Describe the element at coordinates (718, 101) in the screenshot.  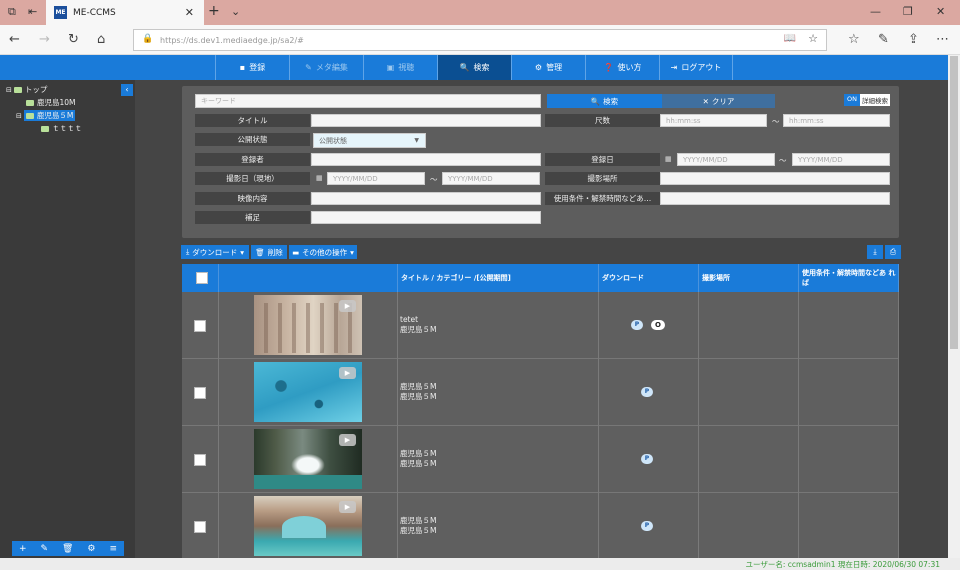
I see `clear-button: ✕ クリア` at that location.